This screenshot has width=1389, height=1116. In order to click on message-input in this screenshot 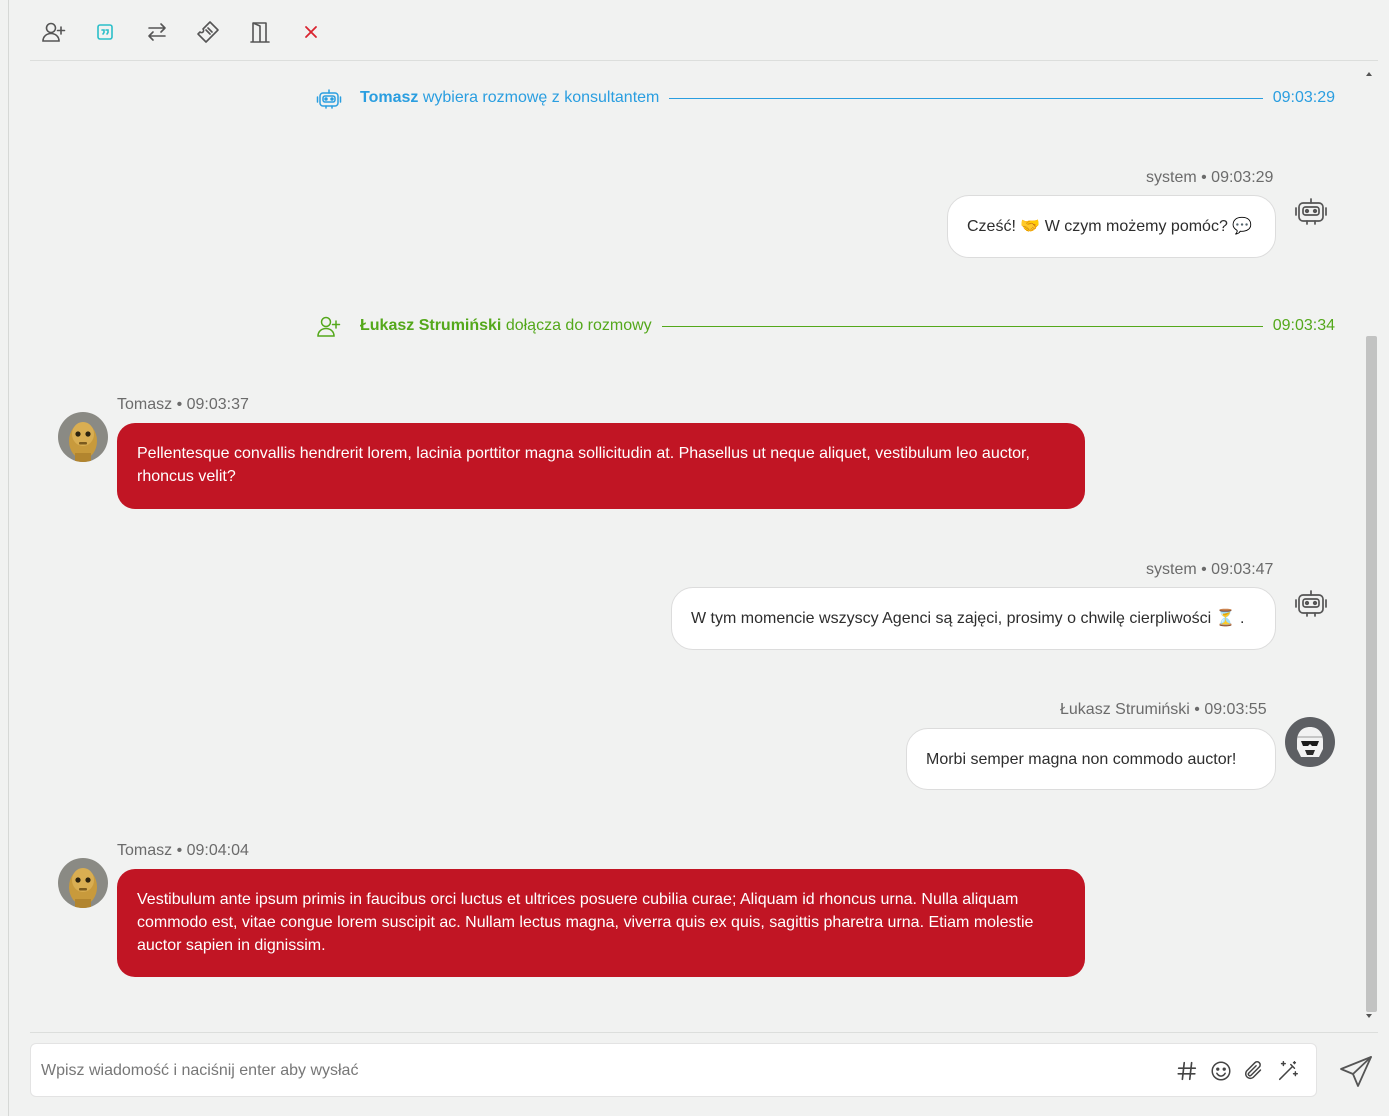, I will do `click(591, 1071)`.